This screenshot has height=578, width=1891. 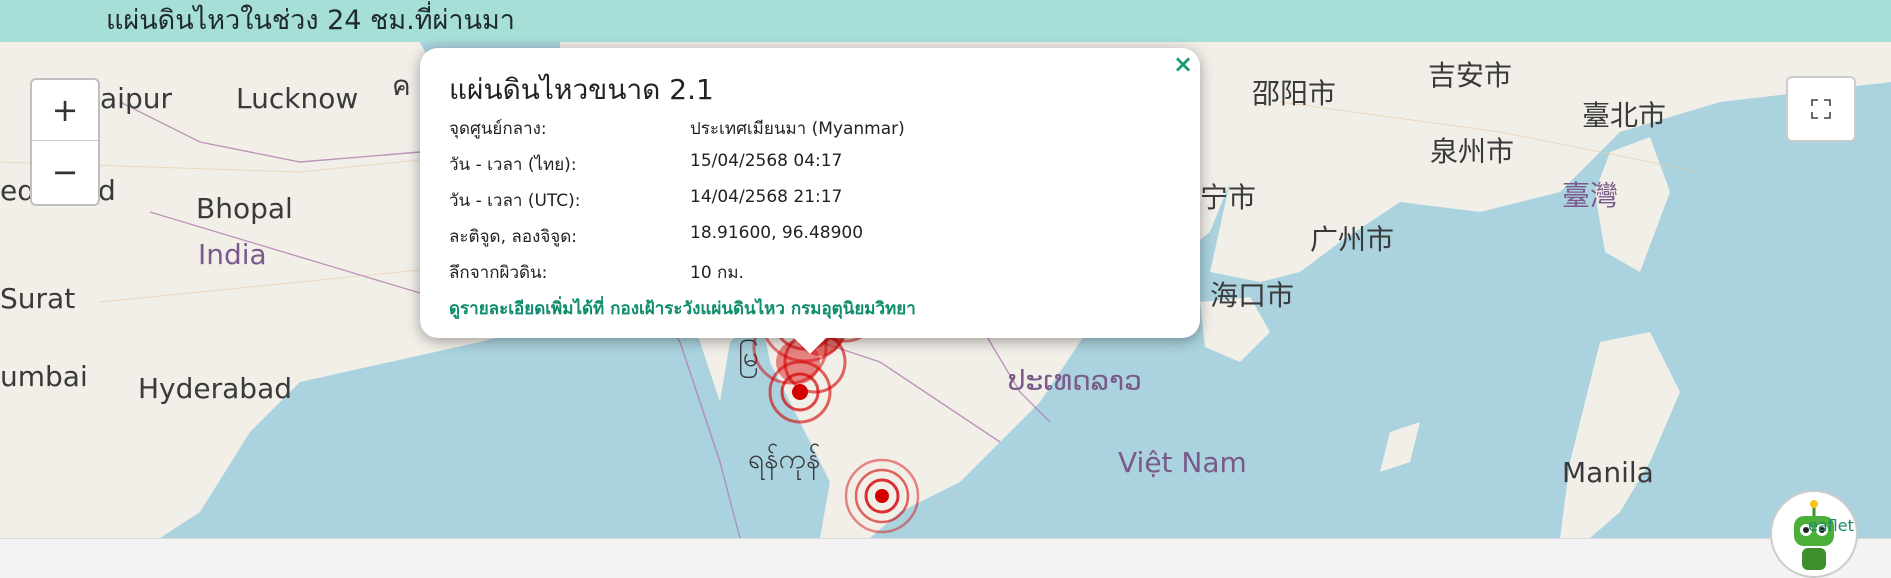 I want to click on popup-label-time-thai: วัน - เวลา (ไทย):, so click(x=513, y=165).